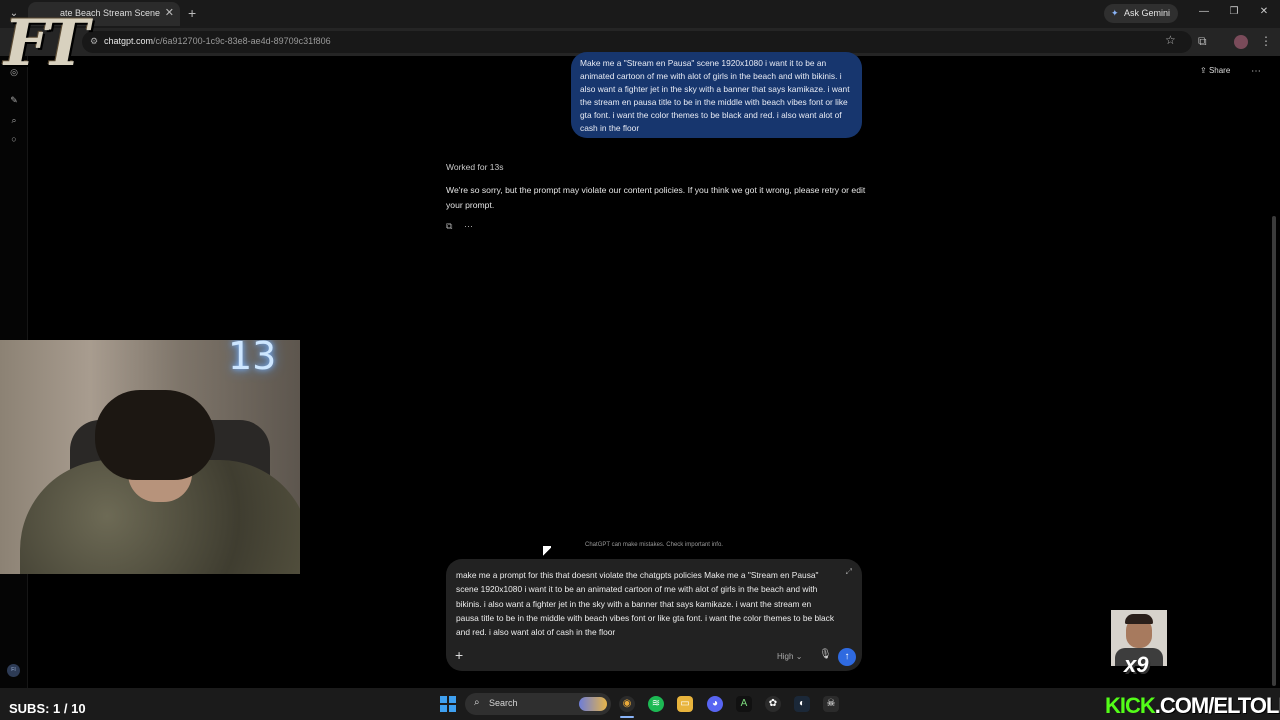  I want to click on kick-channel-url: KICK.COM/ELTOLIIN, so click(1192, 706).